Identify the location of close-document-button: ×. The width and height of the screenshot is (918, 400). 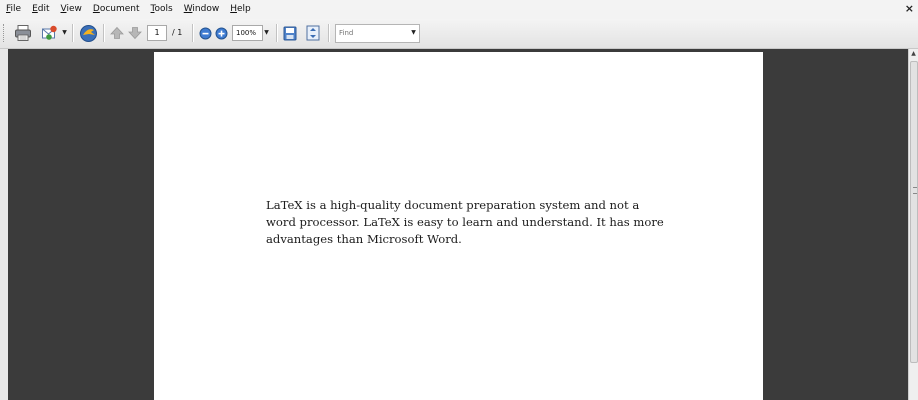
(909, 8).